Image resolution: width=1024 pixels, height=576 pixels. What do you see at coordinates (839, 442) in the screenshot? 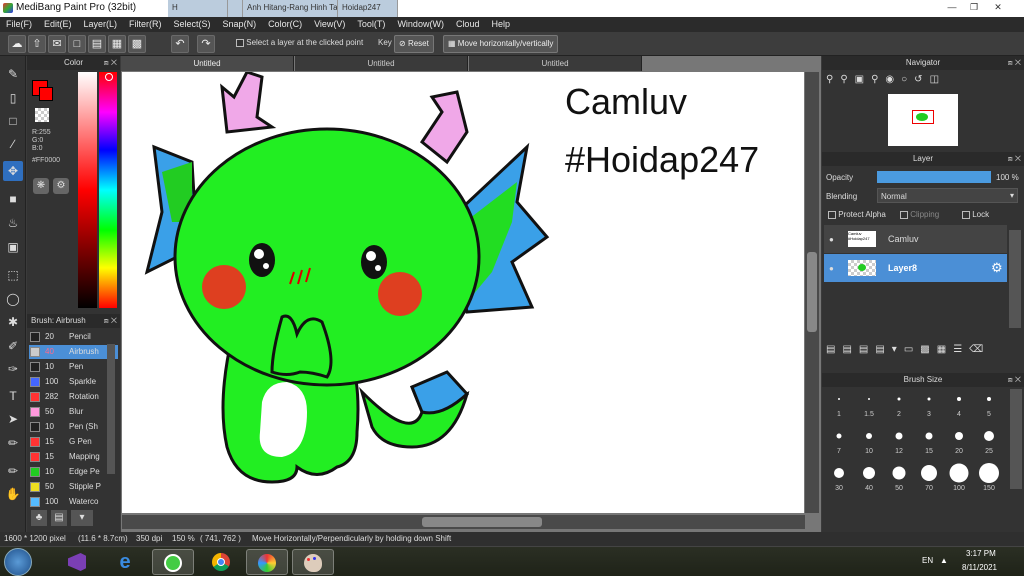
I see `brush-size-option: 7` at bounding box center [839, 442].